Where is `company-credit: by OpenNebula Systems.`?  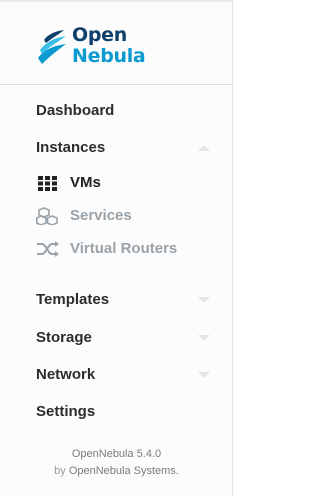 company-credit: by OpenNebula Systems. is located at coordinates (116, 471).